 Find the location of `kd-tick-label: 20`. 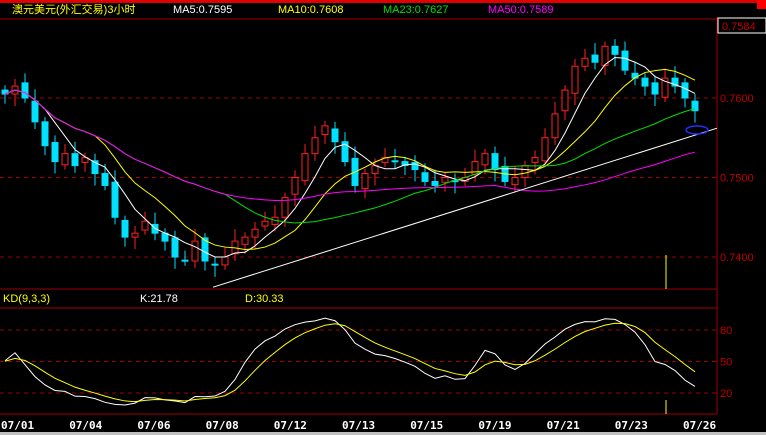

kd-tick-label: 20 is located at coordinates (726, 394).